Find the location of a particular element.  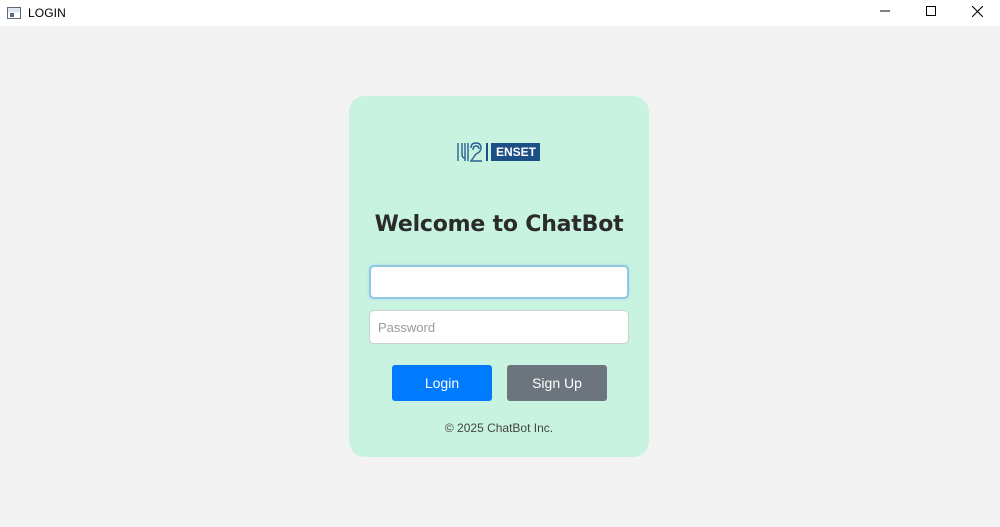

window-controls is located at coordinates (931, 13).